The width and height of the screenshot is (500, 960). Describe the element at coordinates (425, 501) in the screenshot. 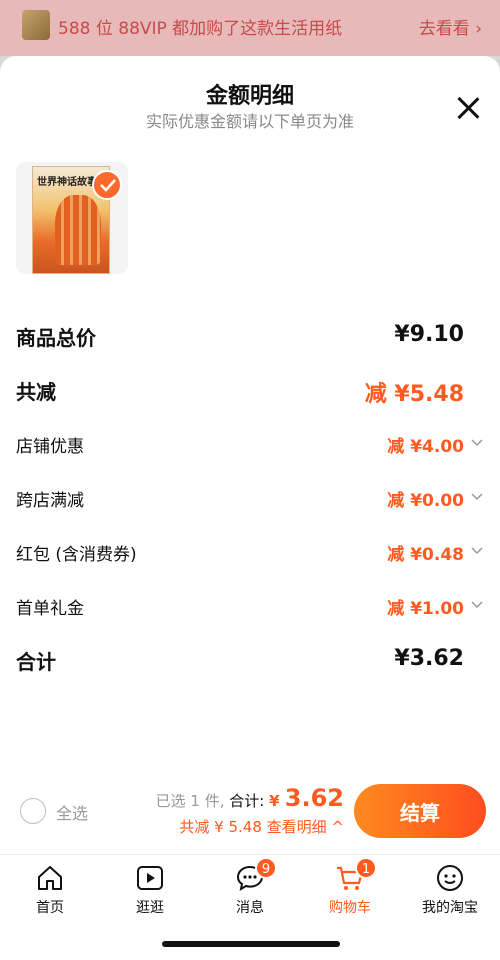

I see `cross-shop-value: 减 ¥0.00` at that location.